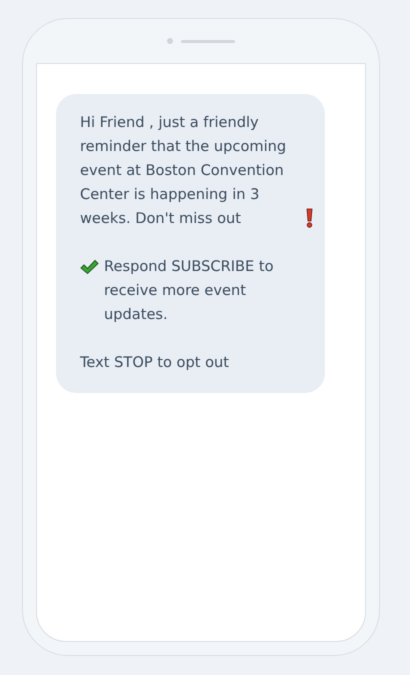 This screenshot has width=410, height=675. I want to click on camera-dot, so click(170, 41).